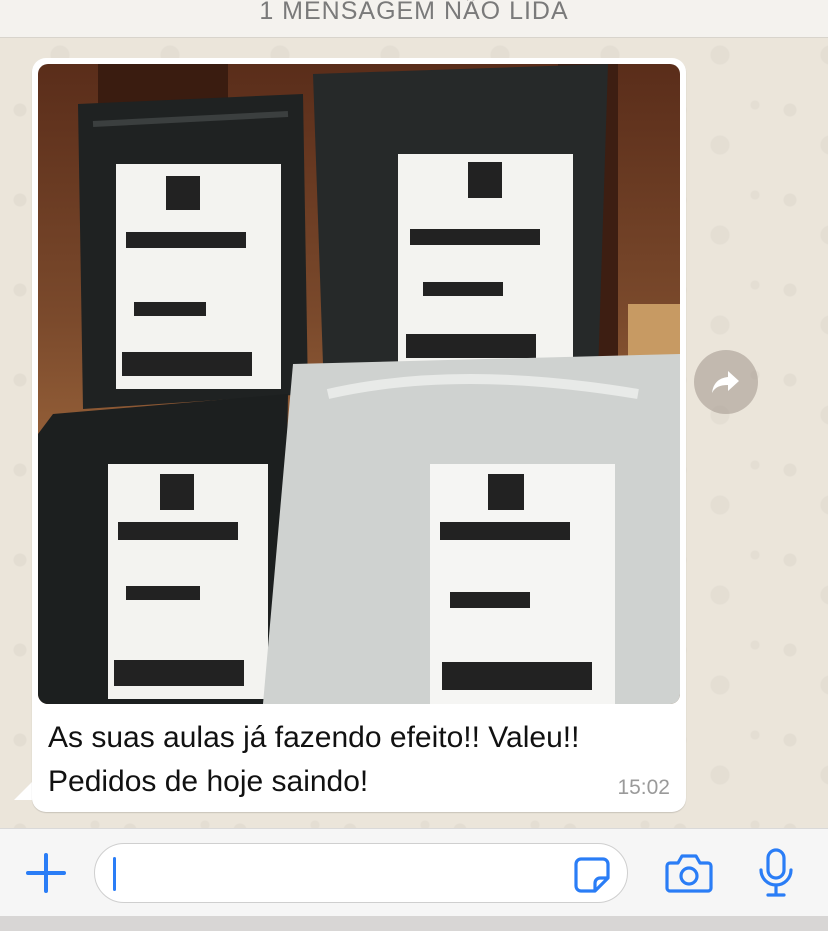  Describe the element at coordinates (114, 874) in the screenshot. I see `text-caret` at that location.